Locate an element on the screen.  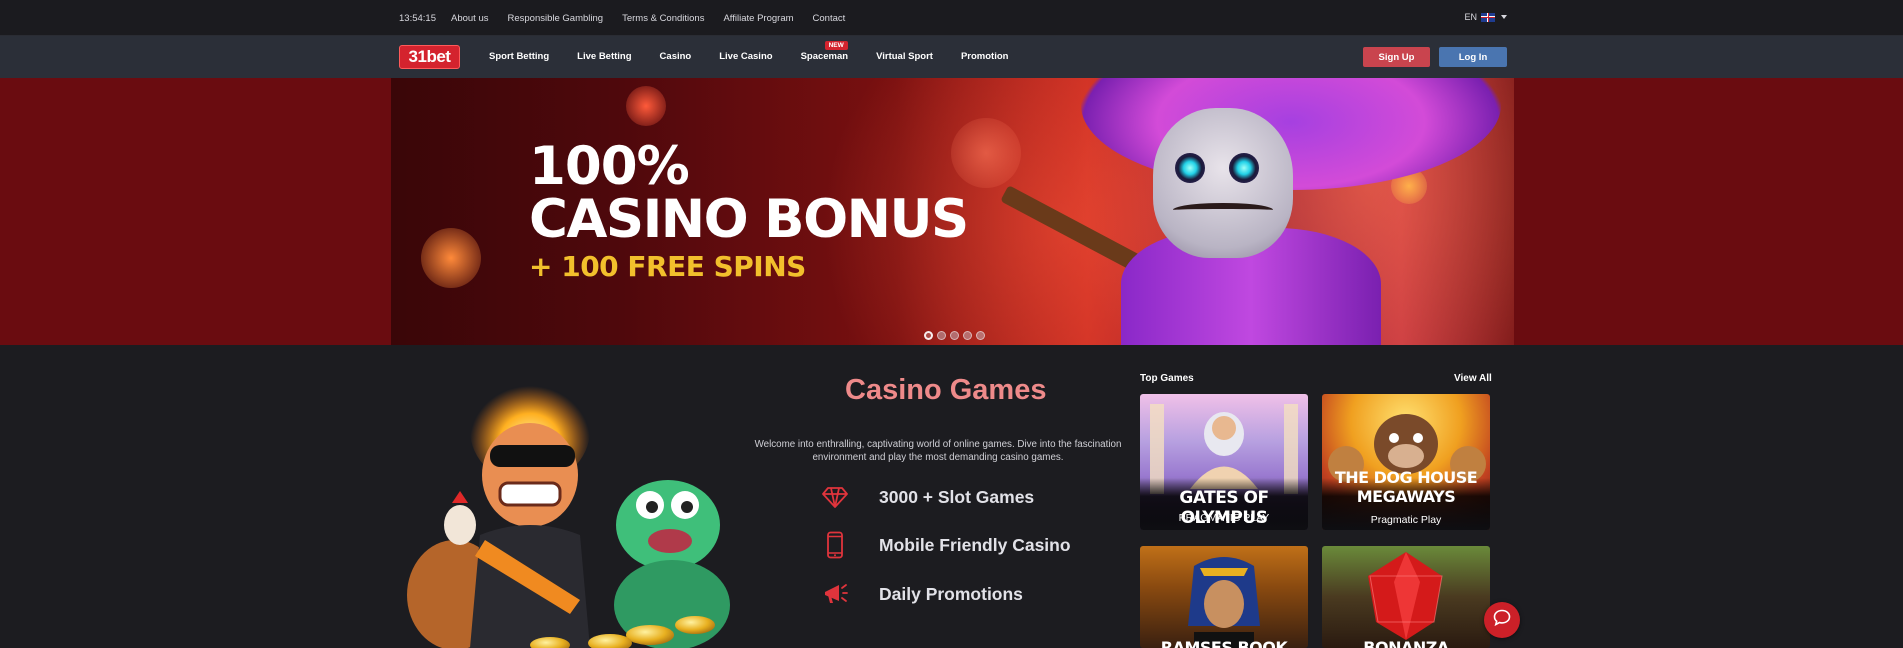
nav-promotion: Promotion is located at coordinates (985, 56).